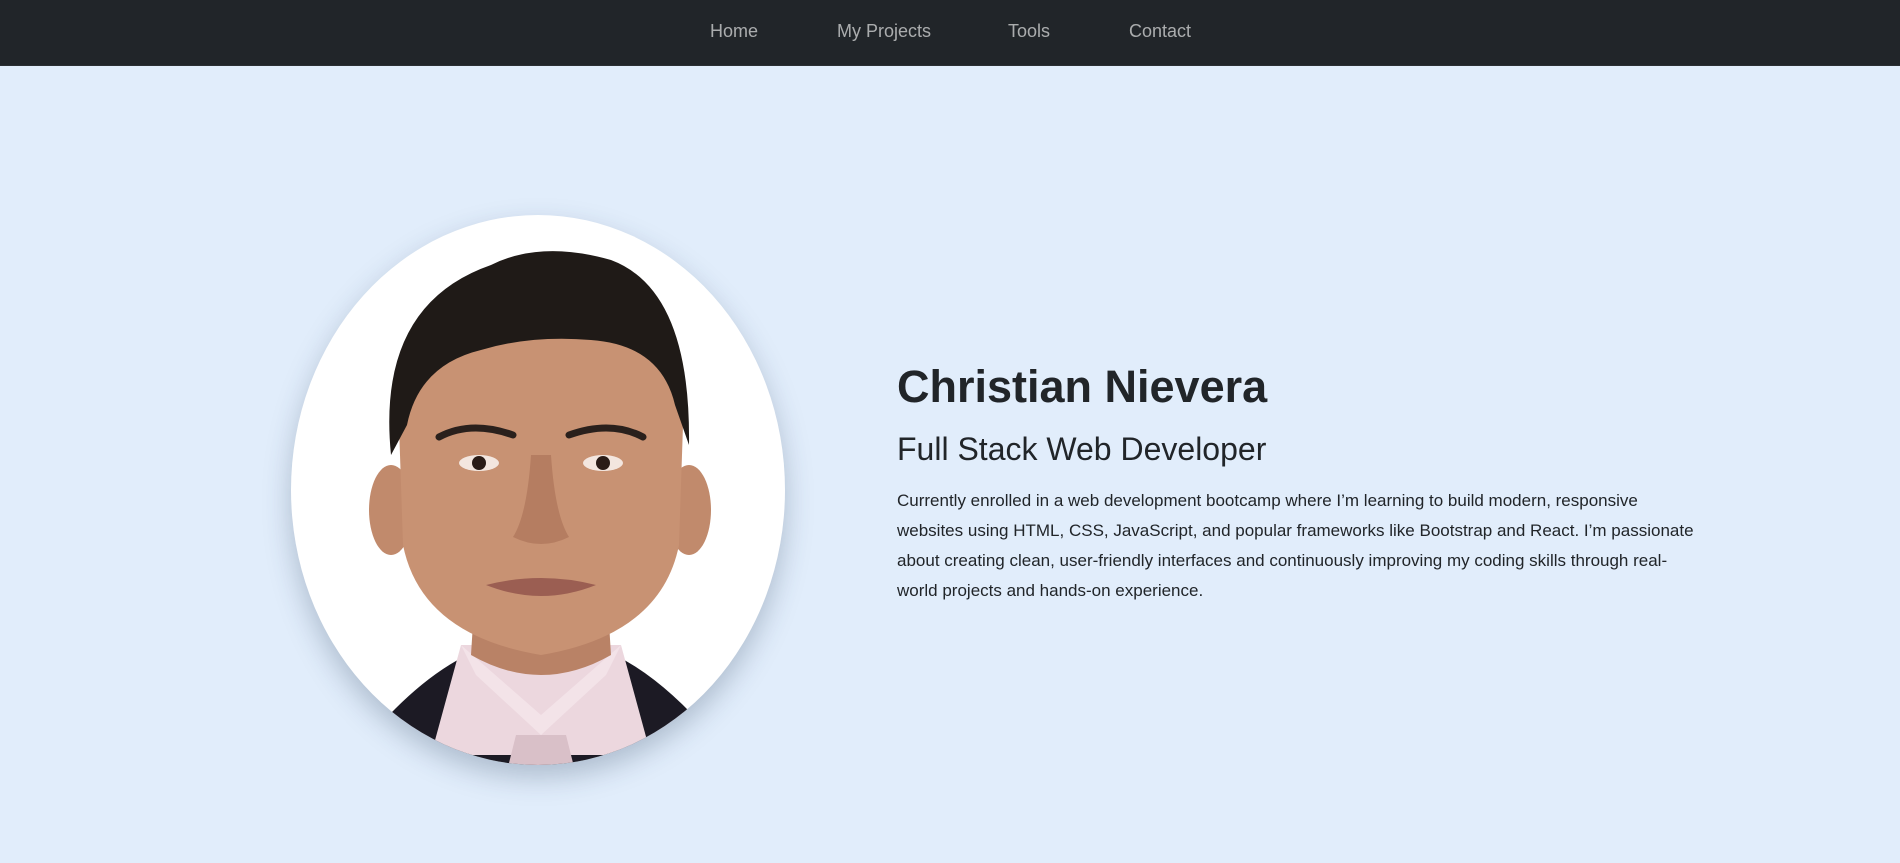 Image resolution: width=1900 pixels, height=863 pixels. What do you see at coordinates (950, 33) in the screenshot?
I see `top-navbar: Home My Projects Tools Contact` at bounding box center [950, 33].